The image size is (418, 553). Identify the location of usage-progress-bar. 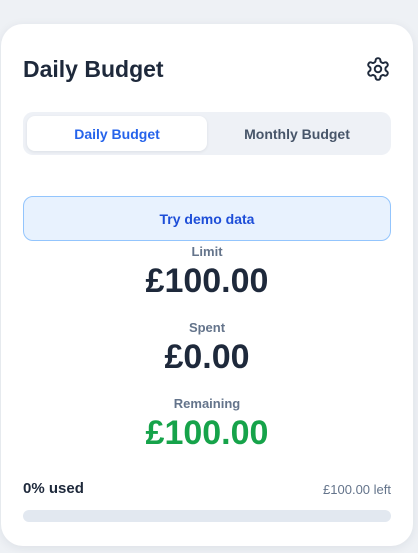
(207, 516).